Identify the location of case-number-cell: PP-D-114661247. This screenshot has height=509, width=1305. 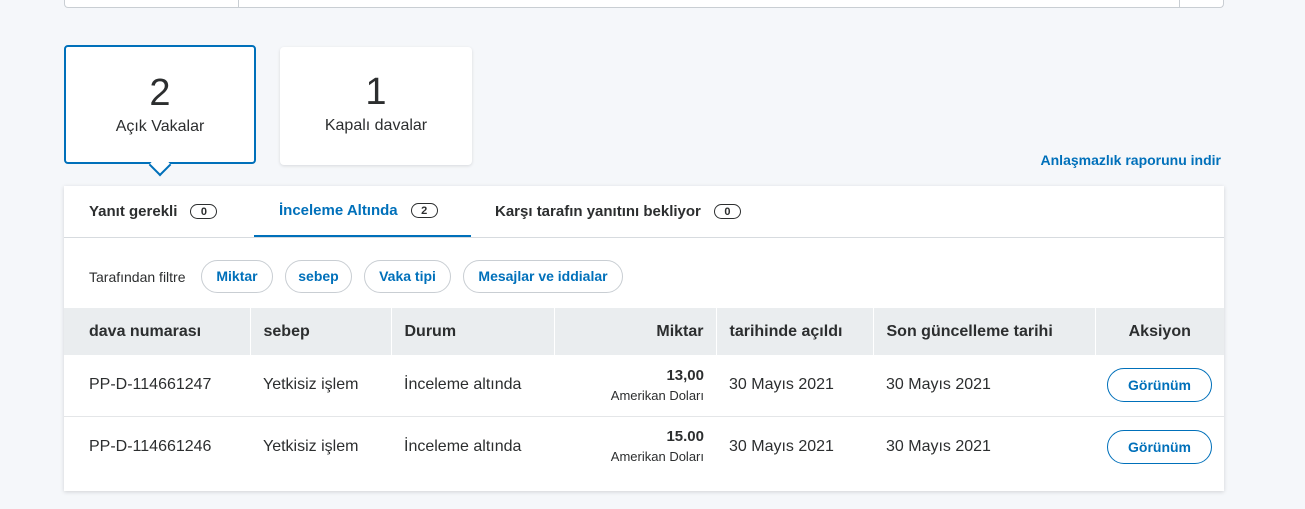
(157, 386).